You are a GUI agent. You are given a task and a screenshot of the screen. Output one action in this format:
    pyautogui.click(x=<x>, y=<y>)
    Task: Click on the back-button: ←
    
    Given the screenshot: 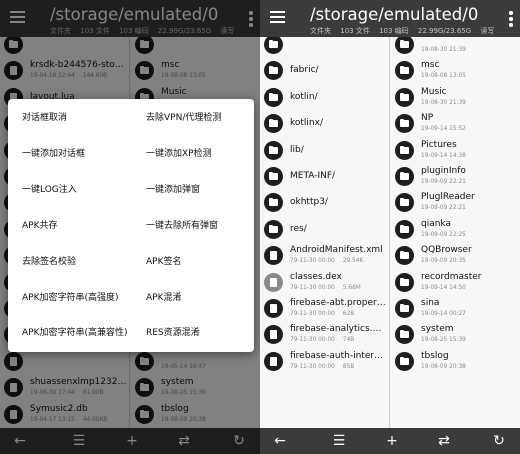 What is the action you would take?
    pyautogui.click(x=280, y=441)
    